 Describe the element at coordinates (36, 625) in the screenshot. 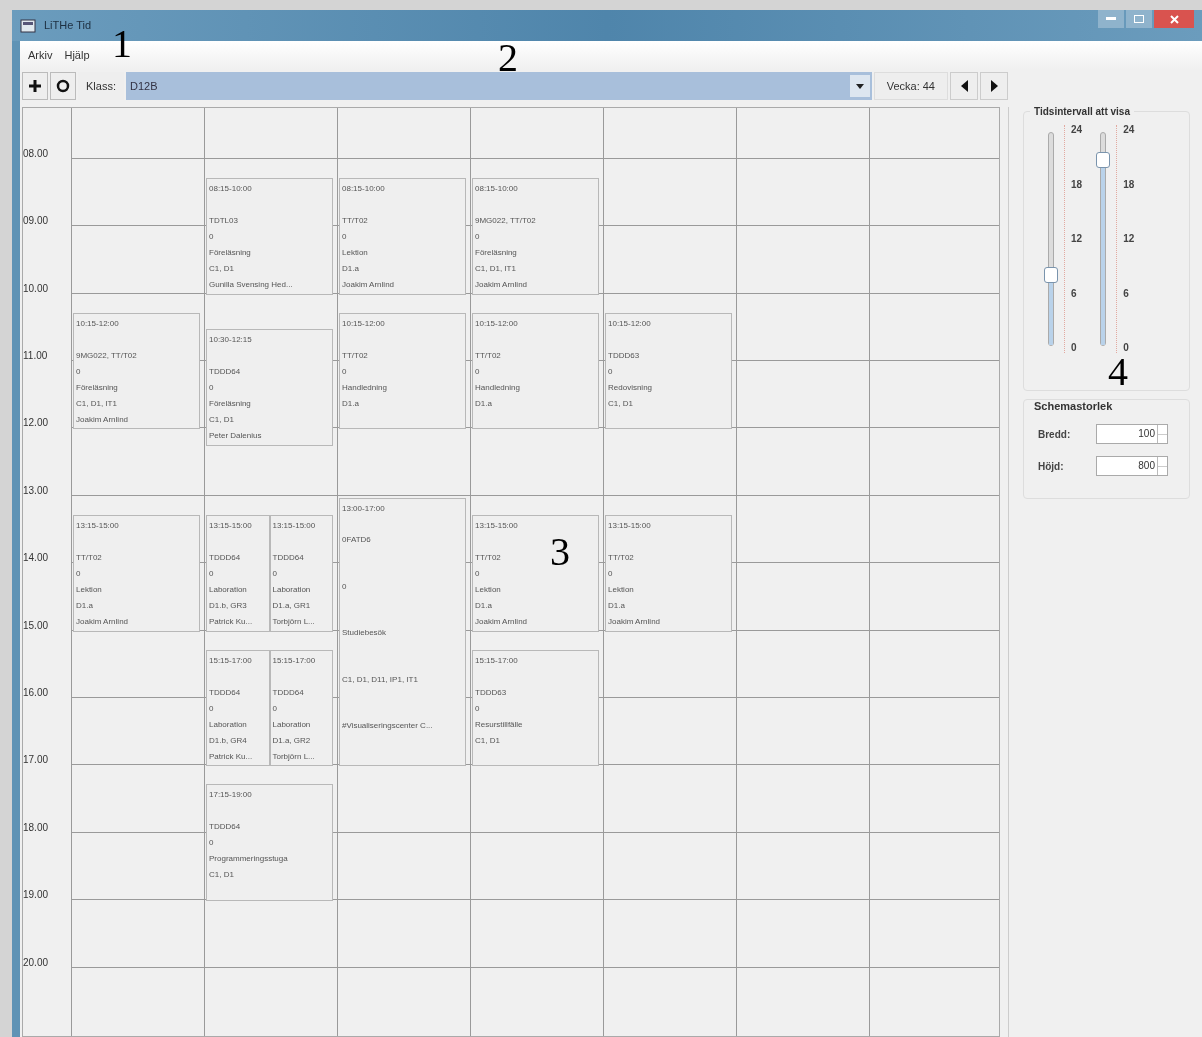

I see `hour-label: 15.00` at that location.